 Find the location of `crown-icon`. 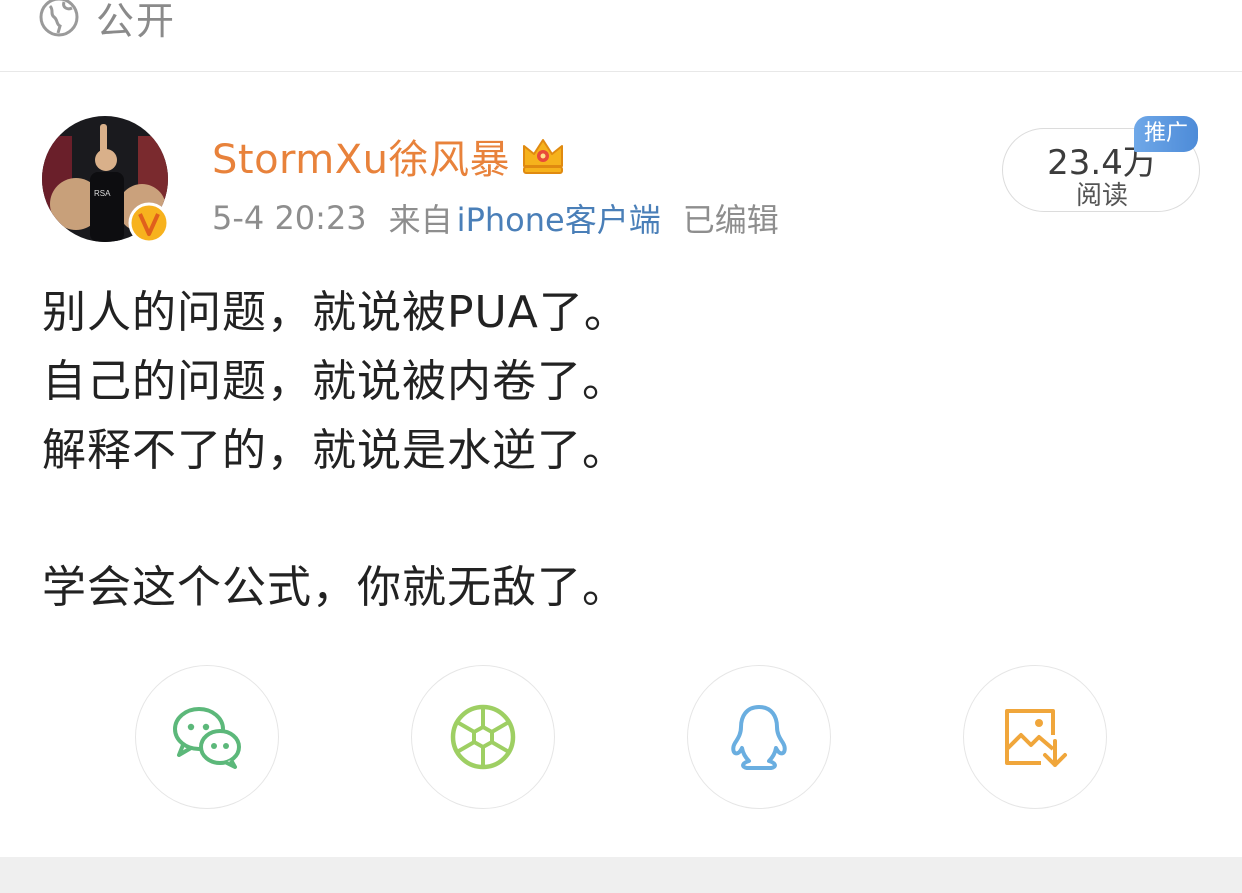

crown-icon is located at coordinates (543, 156).